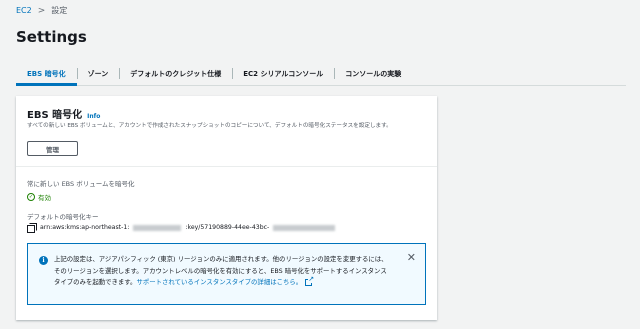 This screenshot has width=640, height=329. What do you see at coordinates (24, 10) in the screenshot?
I see `breadcrumb-ec2-link: EC2` at bounding box center [24, 10].